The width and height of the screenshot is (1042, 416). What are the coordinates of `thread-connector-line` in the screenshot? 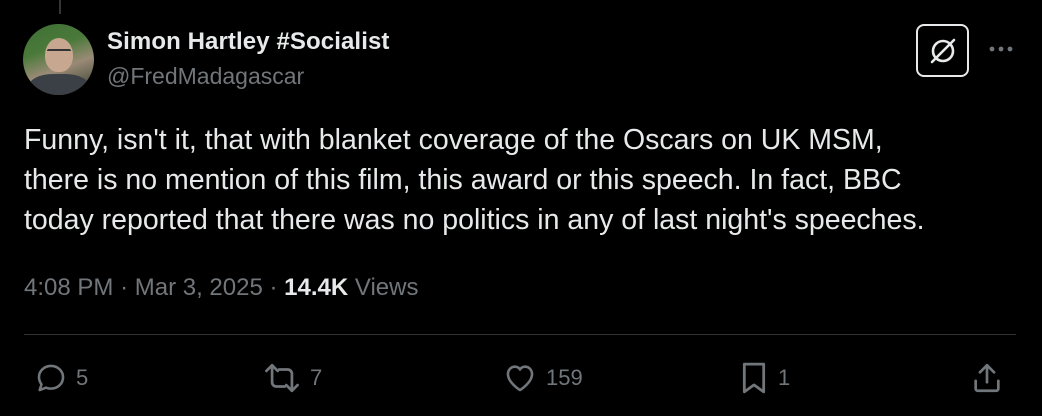 It's located at (60, 7).